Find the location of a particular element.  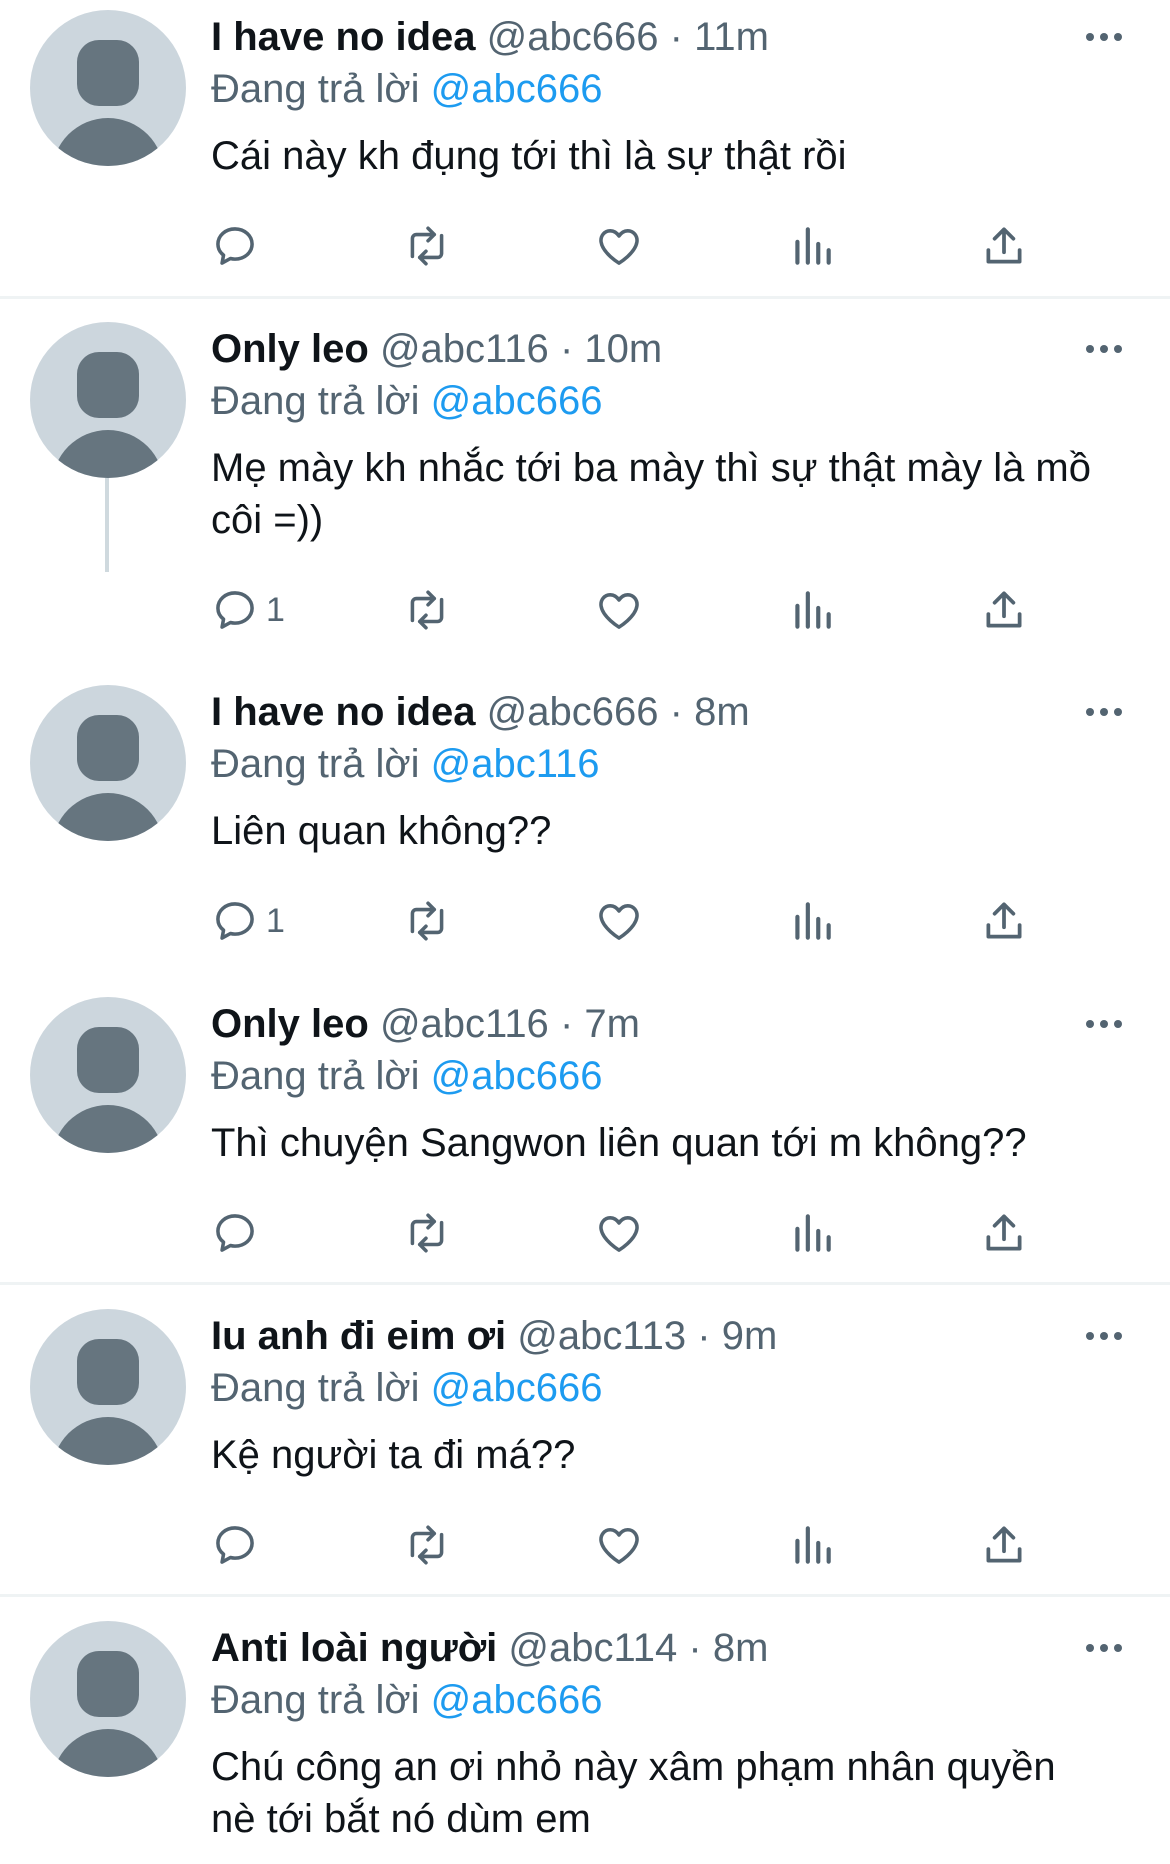

timestamp: 11m is located at coordinates (731, 37).